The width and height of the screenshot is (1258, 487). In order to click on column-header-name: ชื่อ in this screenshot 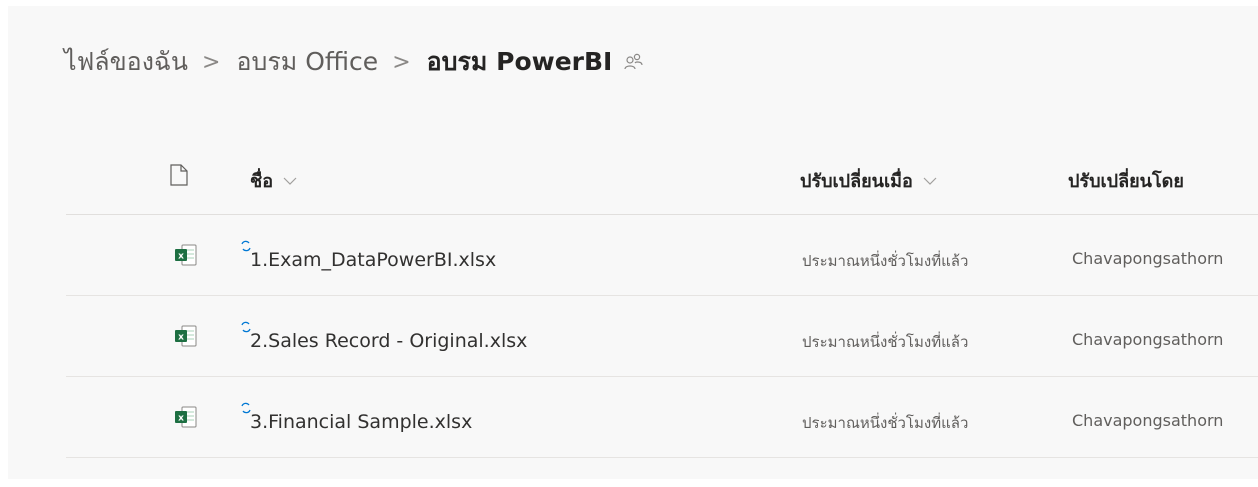, I will do `click(273, 180)`.